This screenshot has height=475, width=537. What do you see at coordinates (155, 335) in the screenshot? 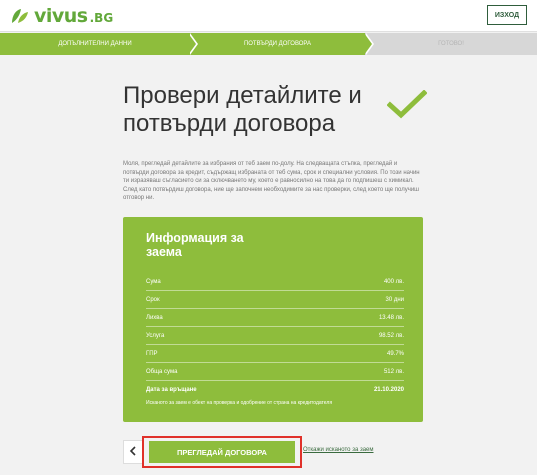
I see `row-label: Услуга` at bounding box center [155, 335].